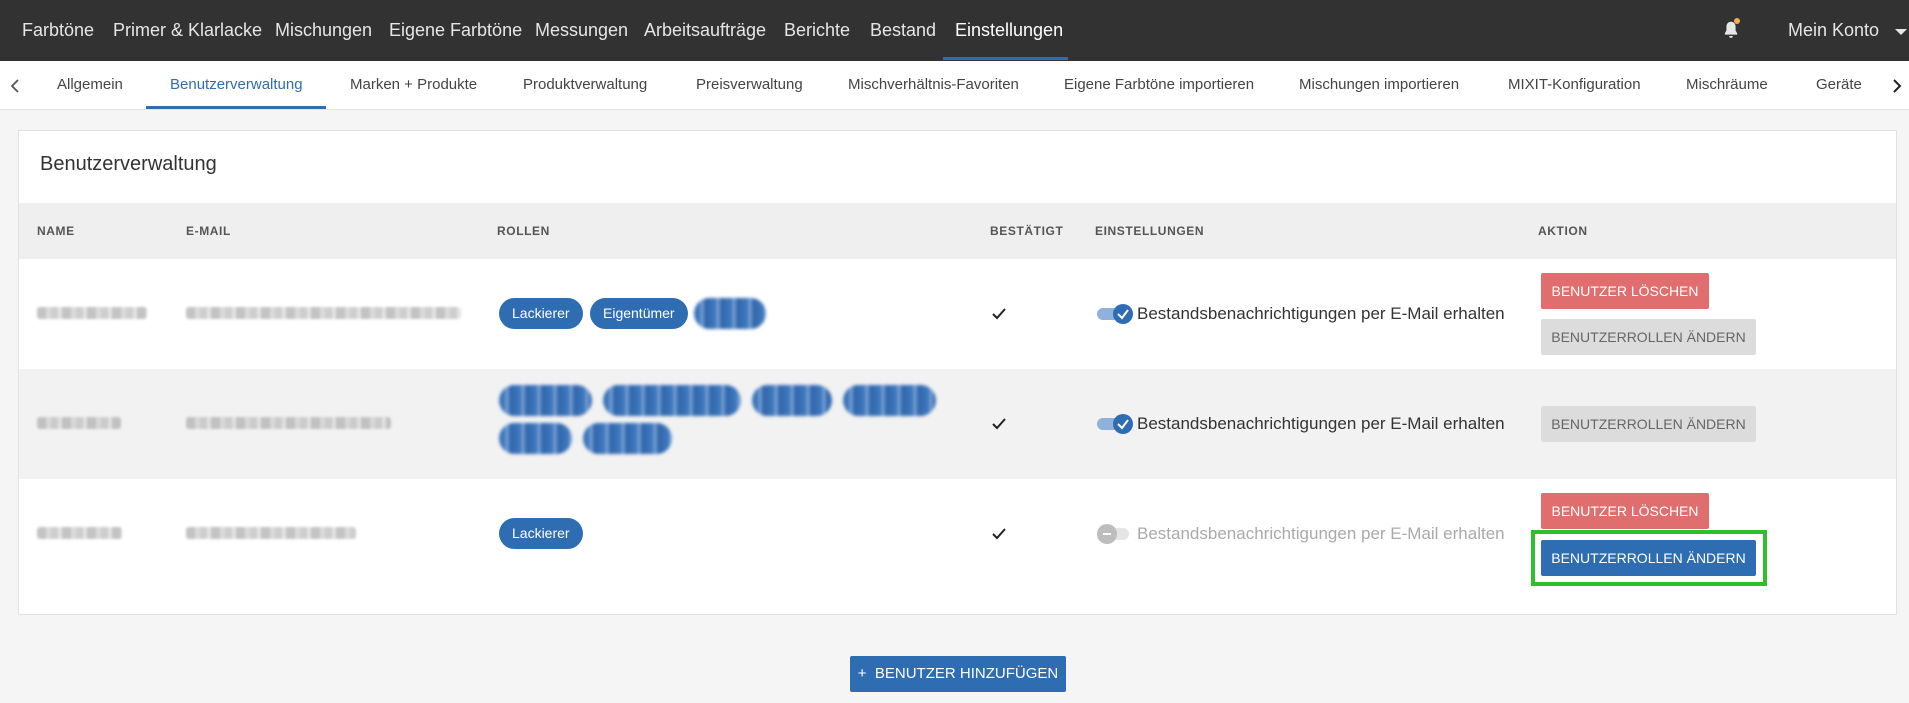  Describe the element at coordinates (933, 85) in the screenshot. I see `tab-mischverhaeltnis-favoriten: Mischverhältnis-Favoriten` at that location.